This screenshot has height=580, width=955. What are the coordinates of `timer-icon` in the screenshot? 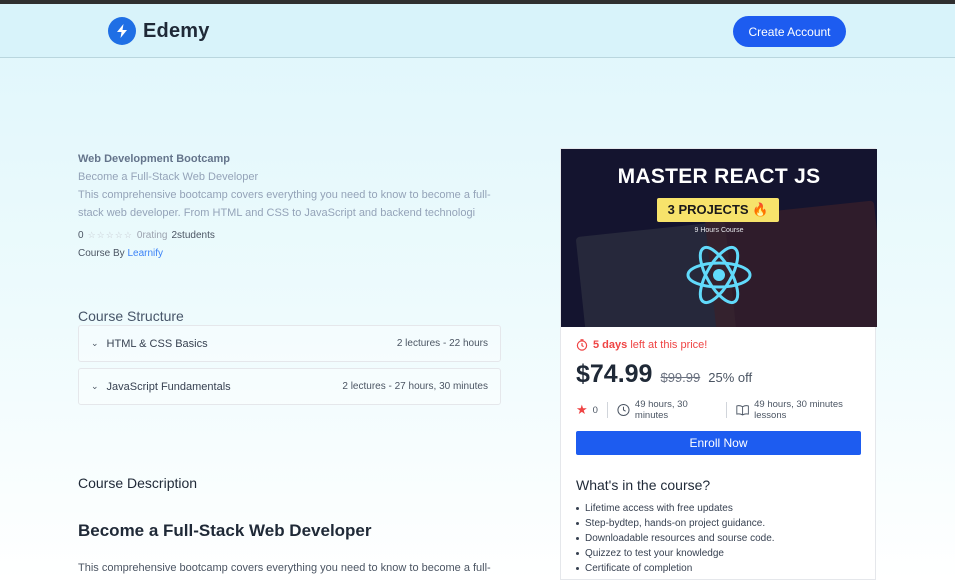 It's located at (582, 345).